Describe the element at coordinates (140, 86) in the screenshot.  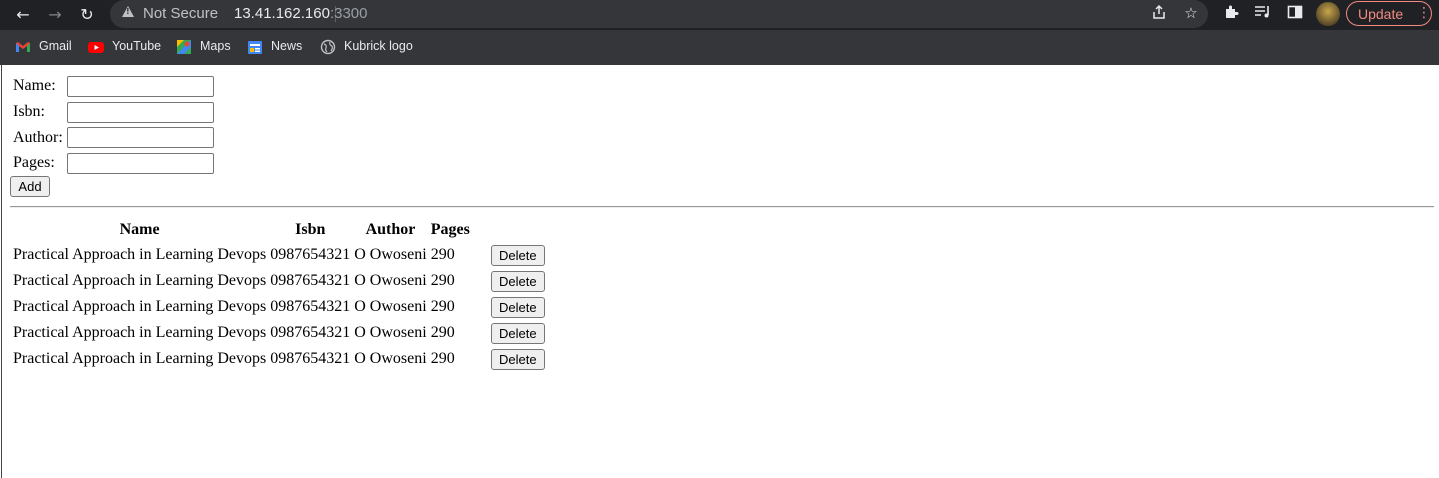
I see `name-input` at that location.